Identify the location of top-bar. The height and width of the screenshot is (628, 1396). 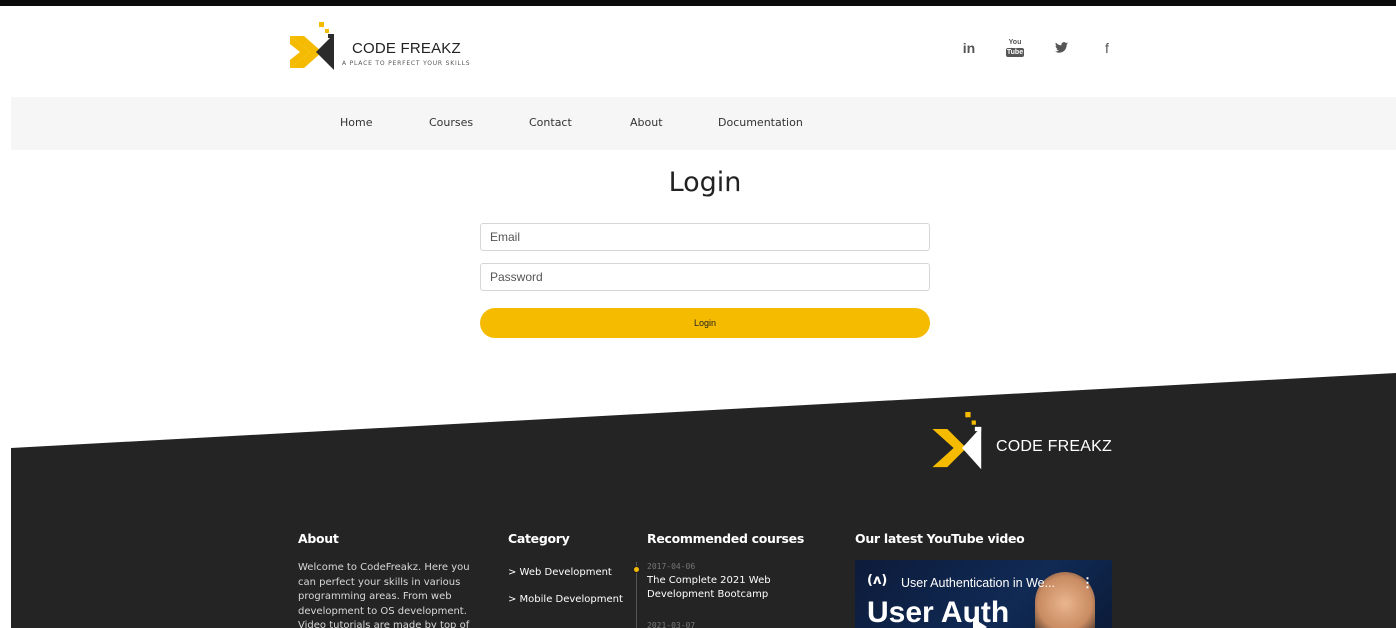
(698, 3).